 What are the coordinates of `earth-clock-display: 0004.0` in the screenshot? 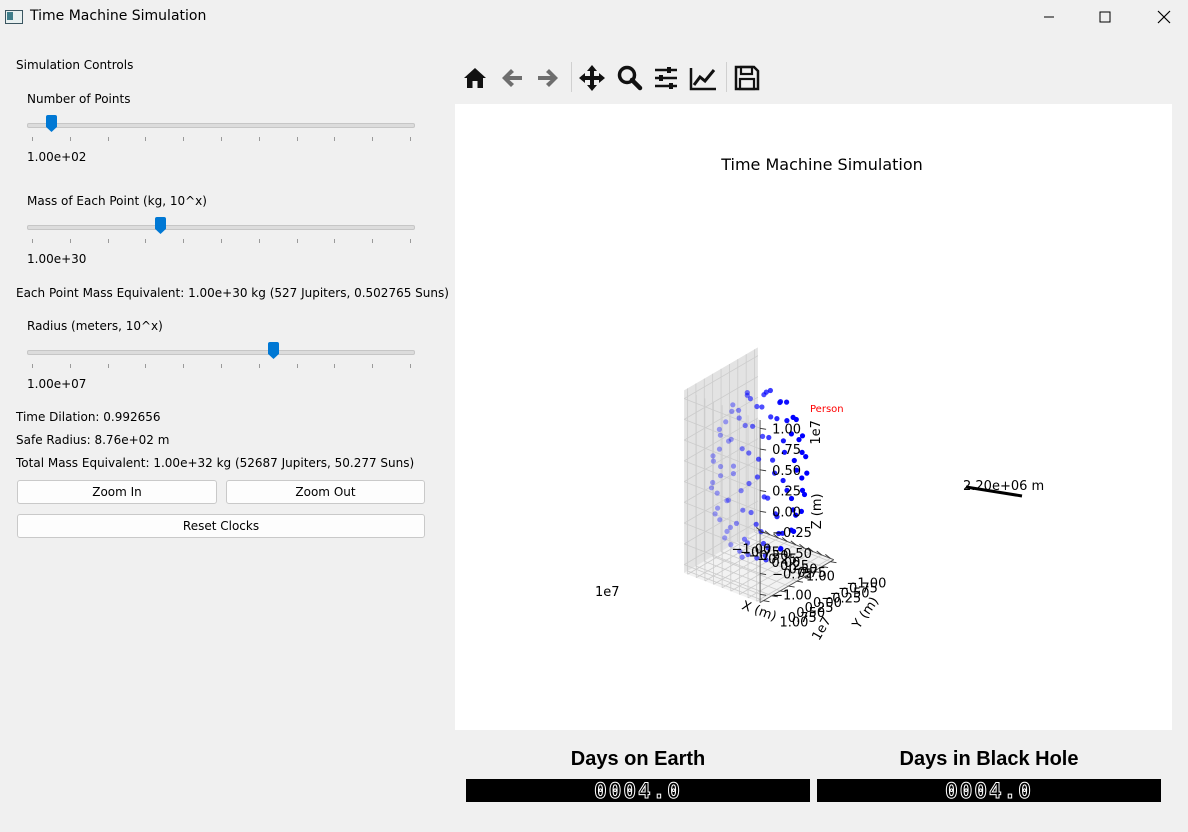 It's located at (638, 790).